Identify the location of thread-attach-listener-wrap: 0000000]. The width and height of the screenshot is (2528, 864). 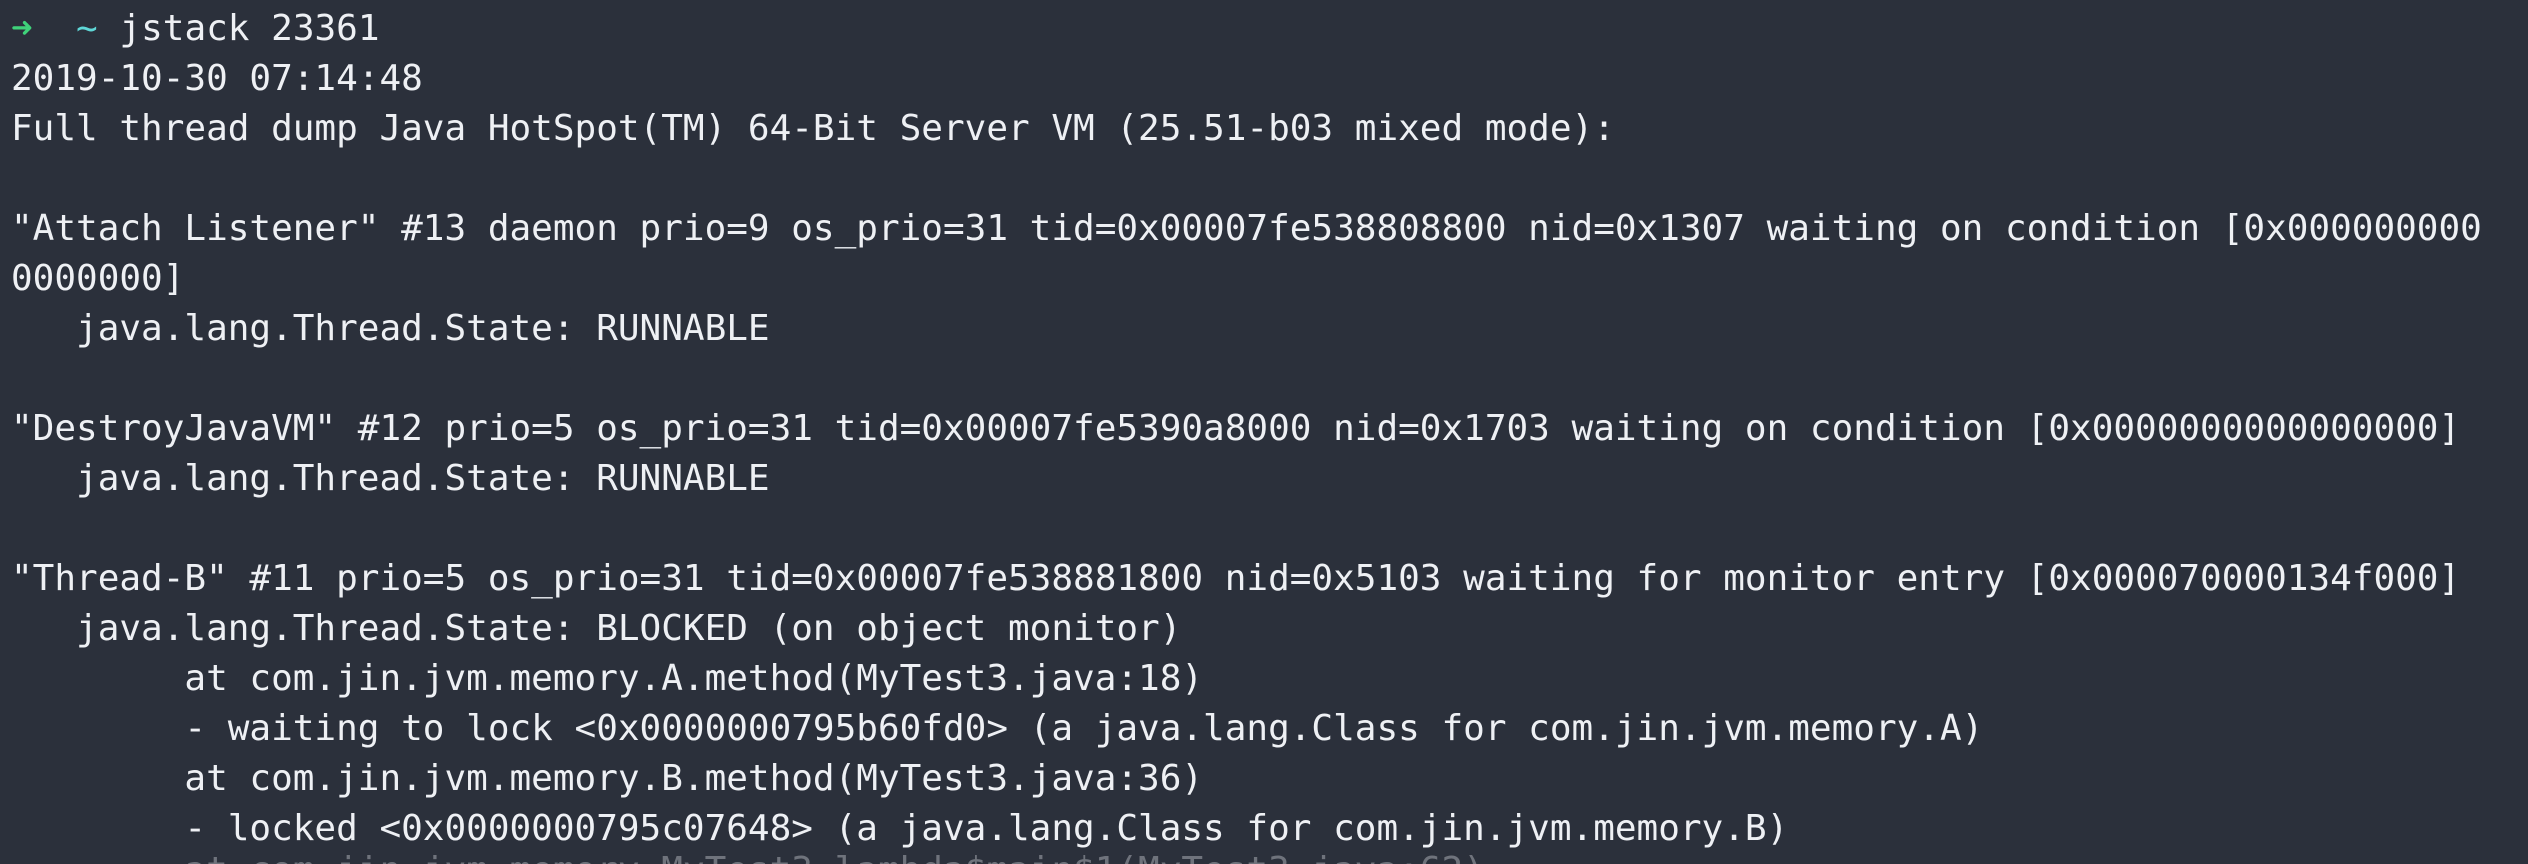
(98, 278).